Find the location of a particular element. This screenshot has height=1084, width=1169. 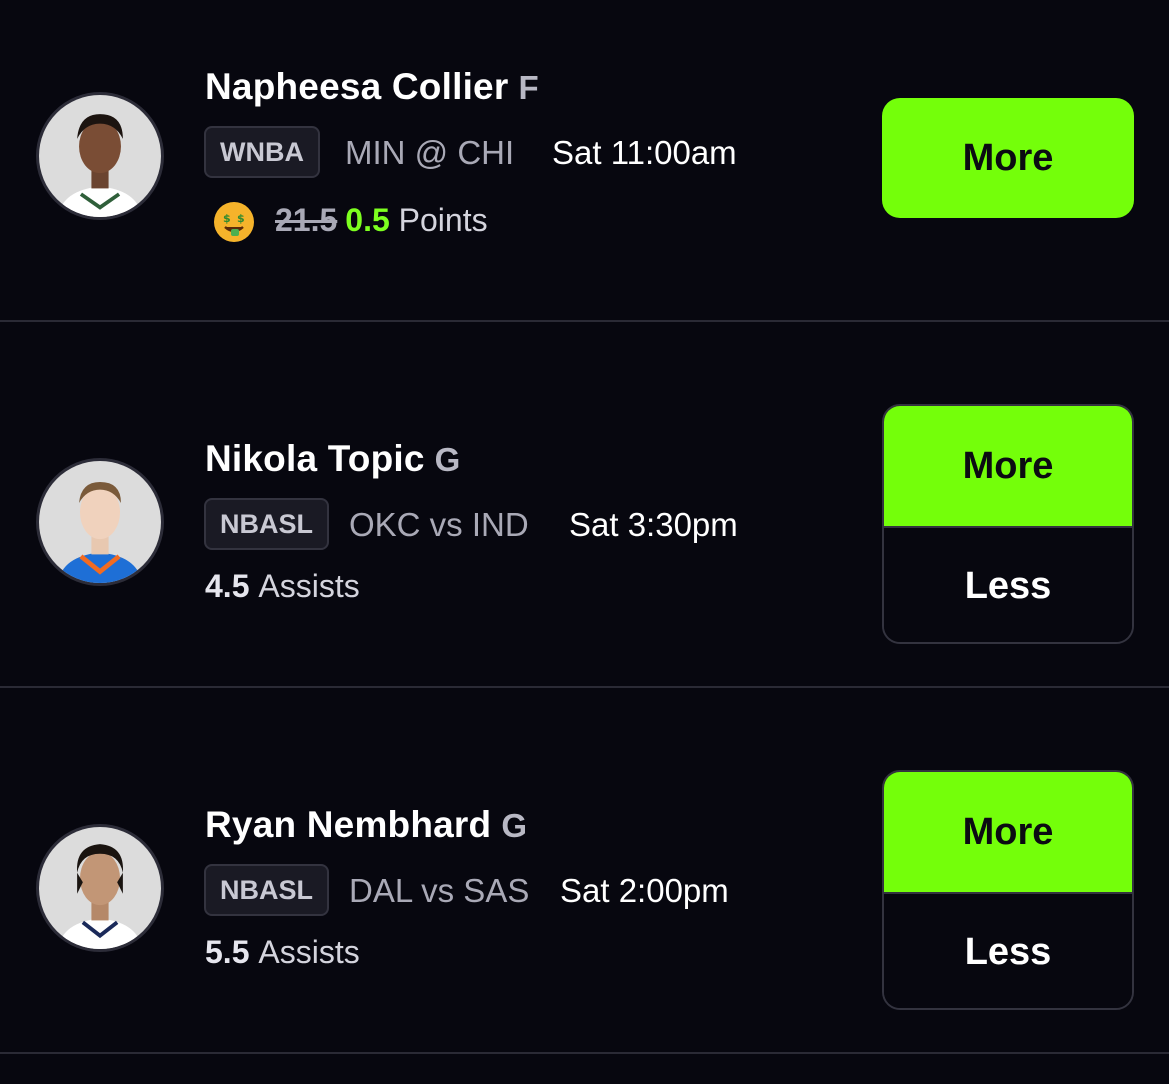

player-position: F is located at coordinates (528, 87).